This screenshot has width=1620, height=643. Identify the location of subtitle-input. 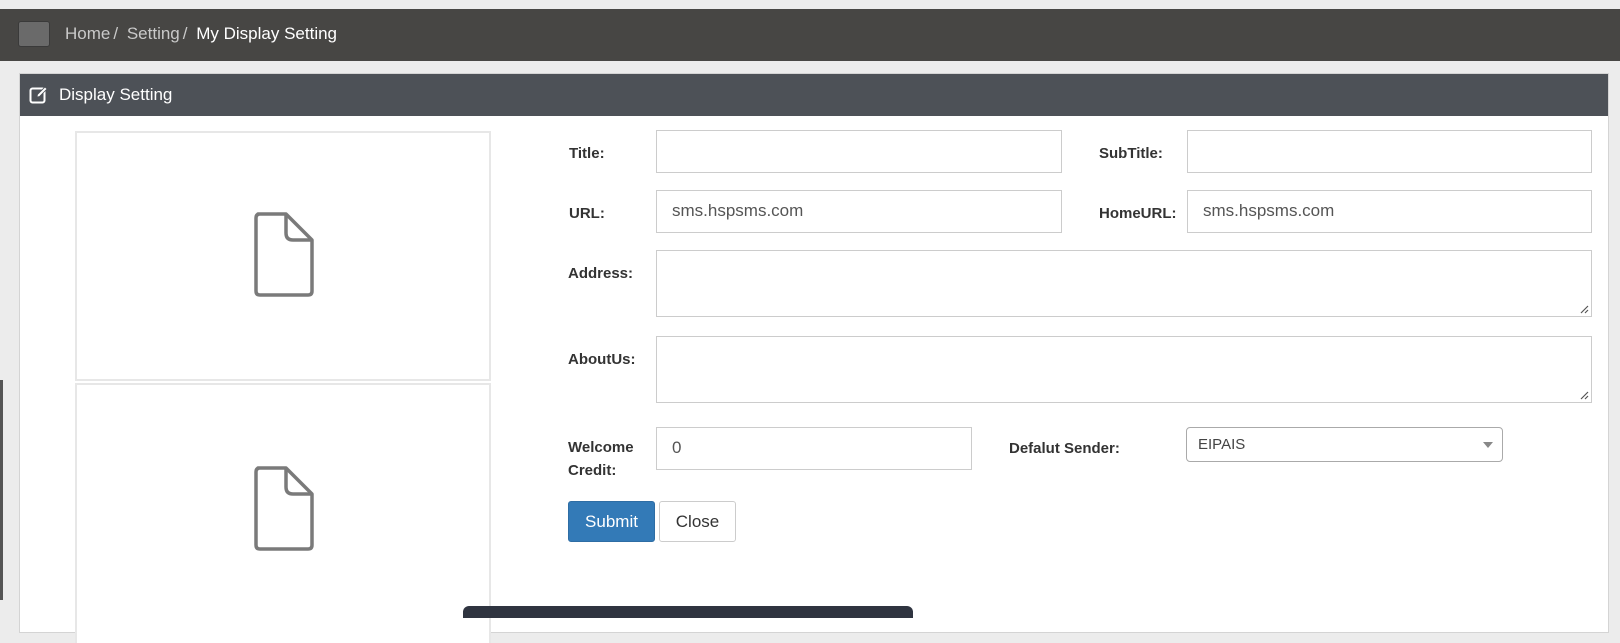
(1389, 151).